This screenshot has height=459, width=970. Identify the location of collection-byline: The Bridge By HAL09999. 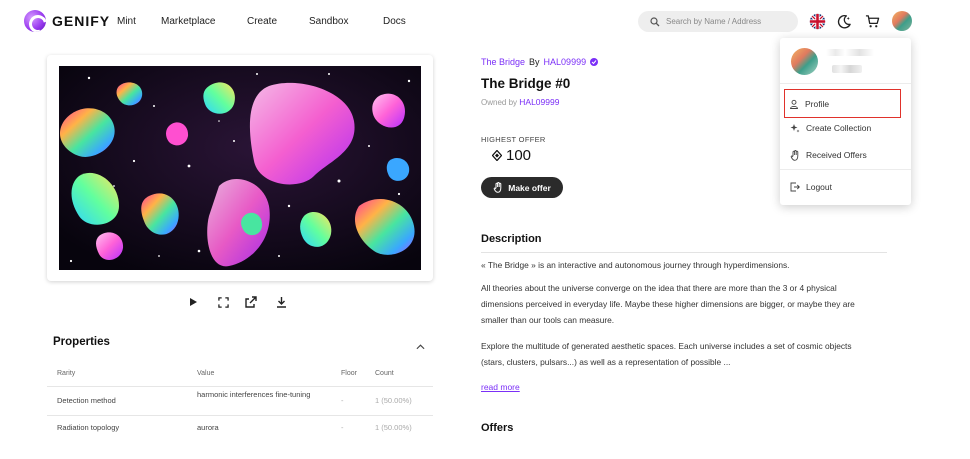
(540, 62).